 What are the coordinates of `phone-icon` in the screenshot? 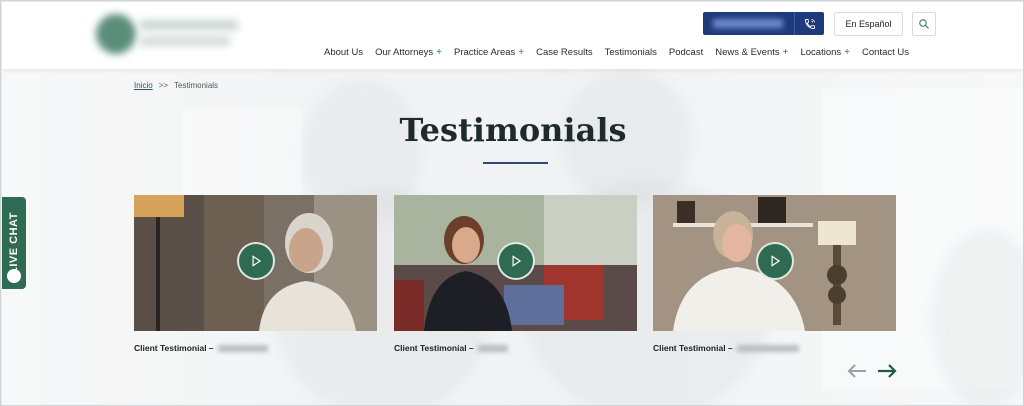 It's located at (809, 23).